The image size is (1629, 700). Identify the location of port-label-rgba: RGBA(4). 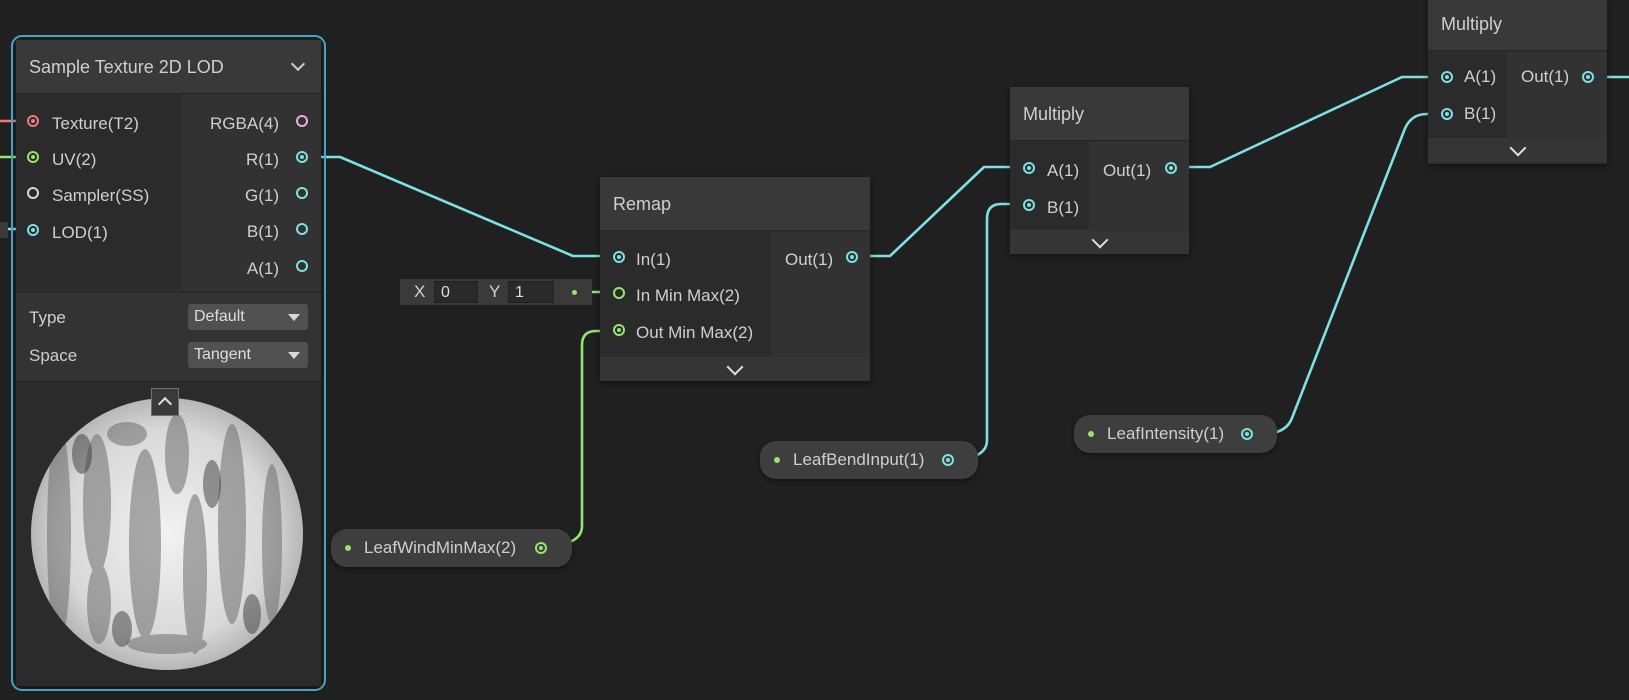
(244, 123).